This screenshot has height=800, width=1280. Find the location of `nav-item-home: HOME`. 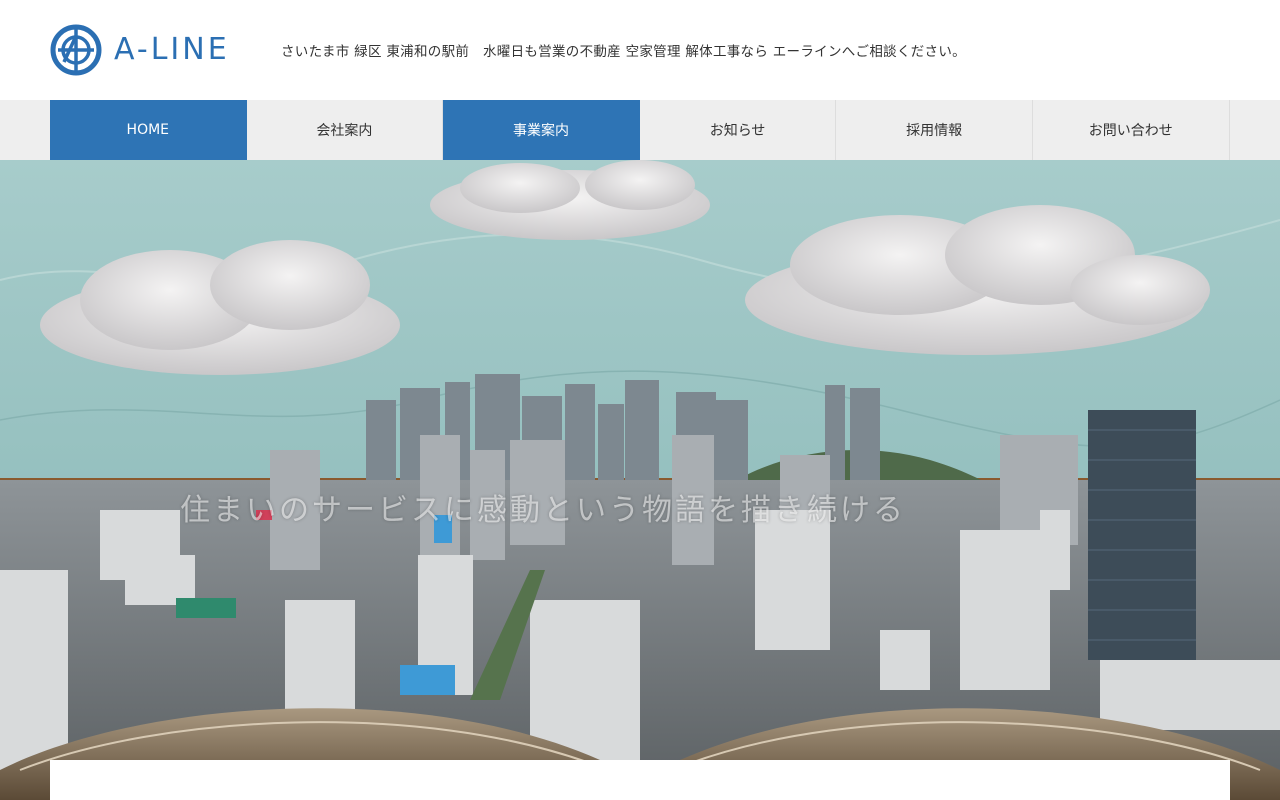

nav-item-home: HOME is located at coordinates (148, 130).